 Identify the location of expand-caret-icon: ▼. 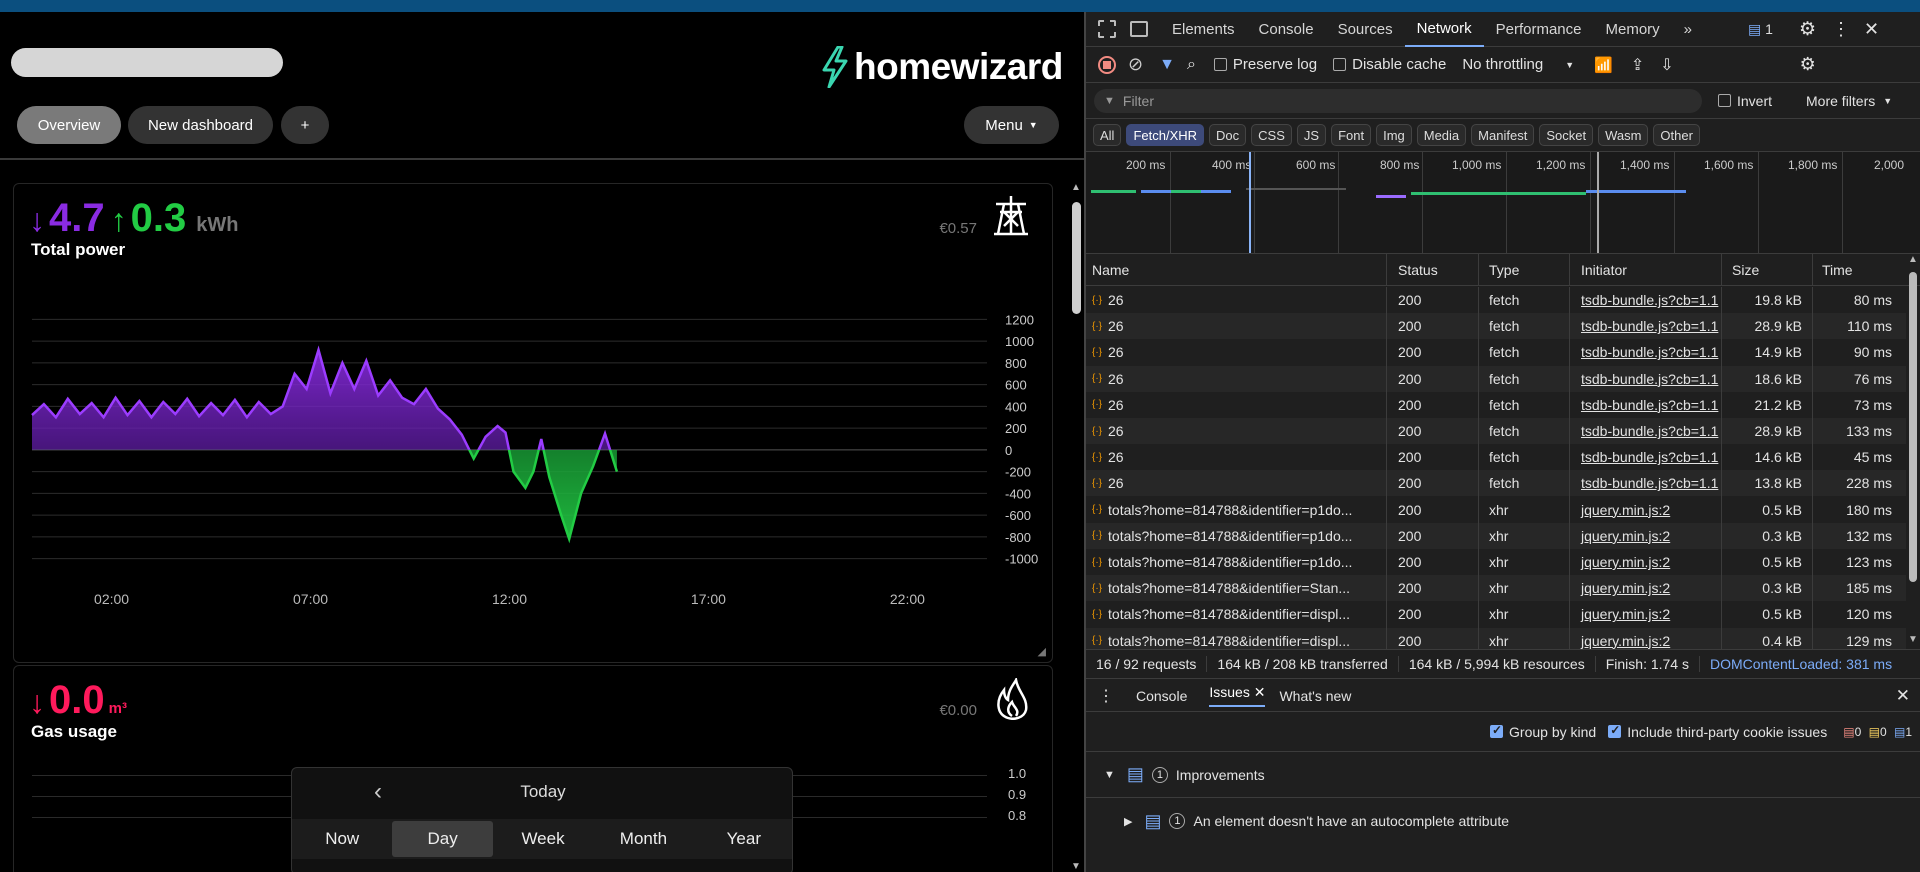
(1109, 775).